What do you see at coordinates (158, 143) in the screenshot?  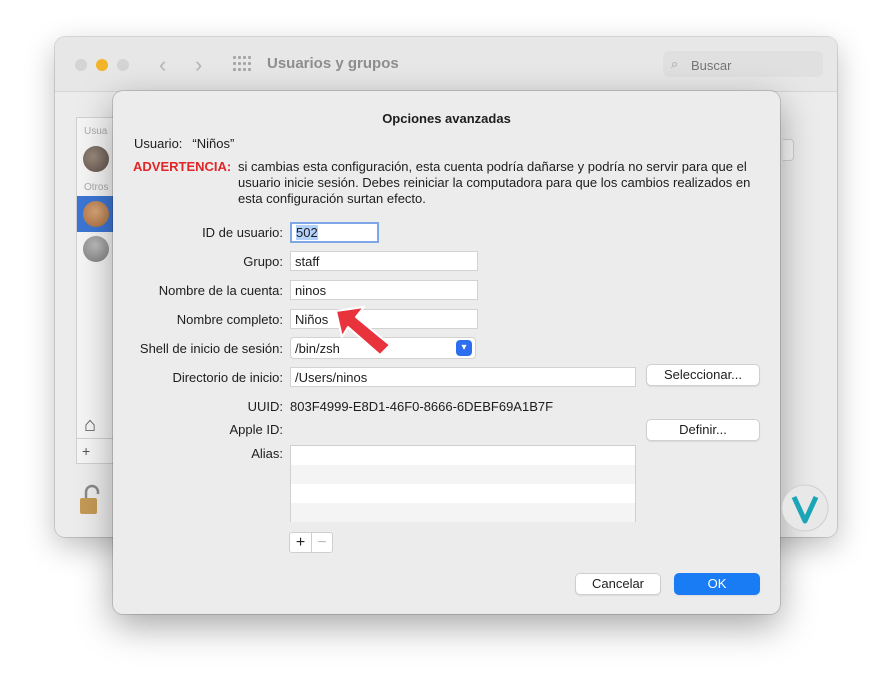 I see `user-label: Usuario:` at bounding box center [158, 143].